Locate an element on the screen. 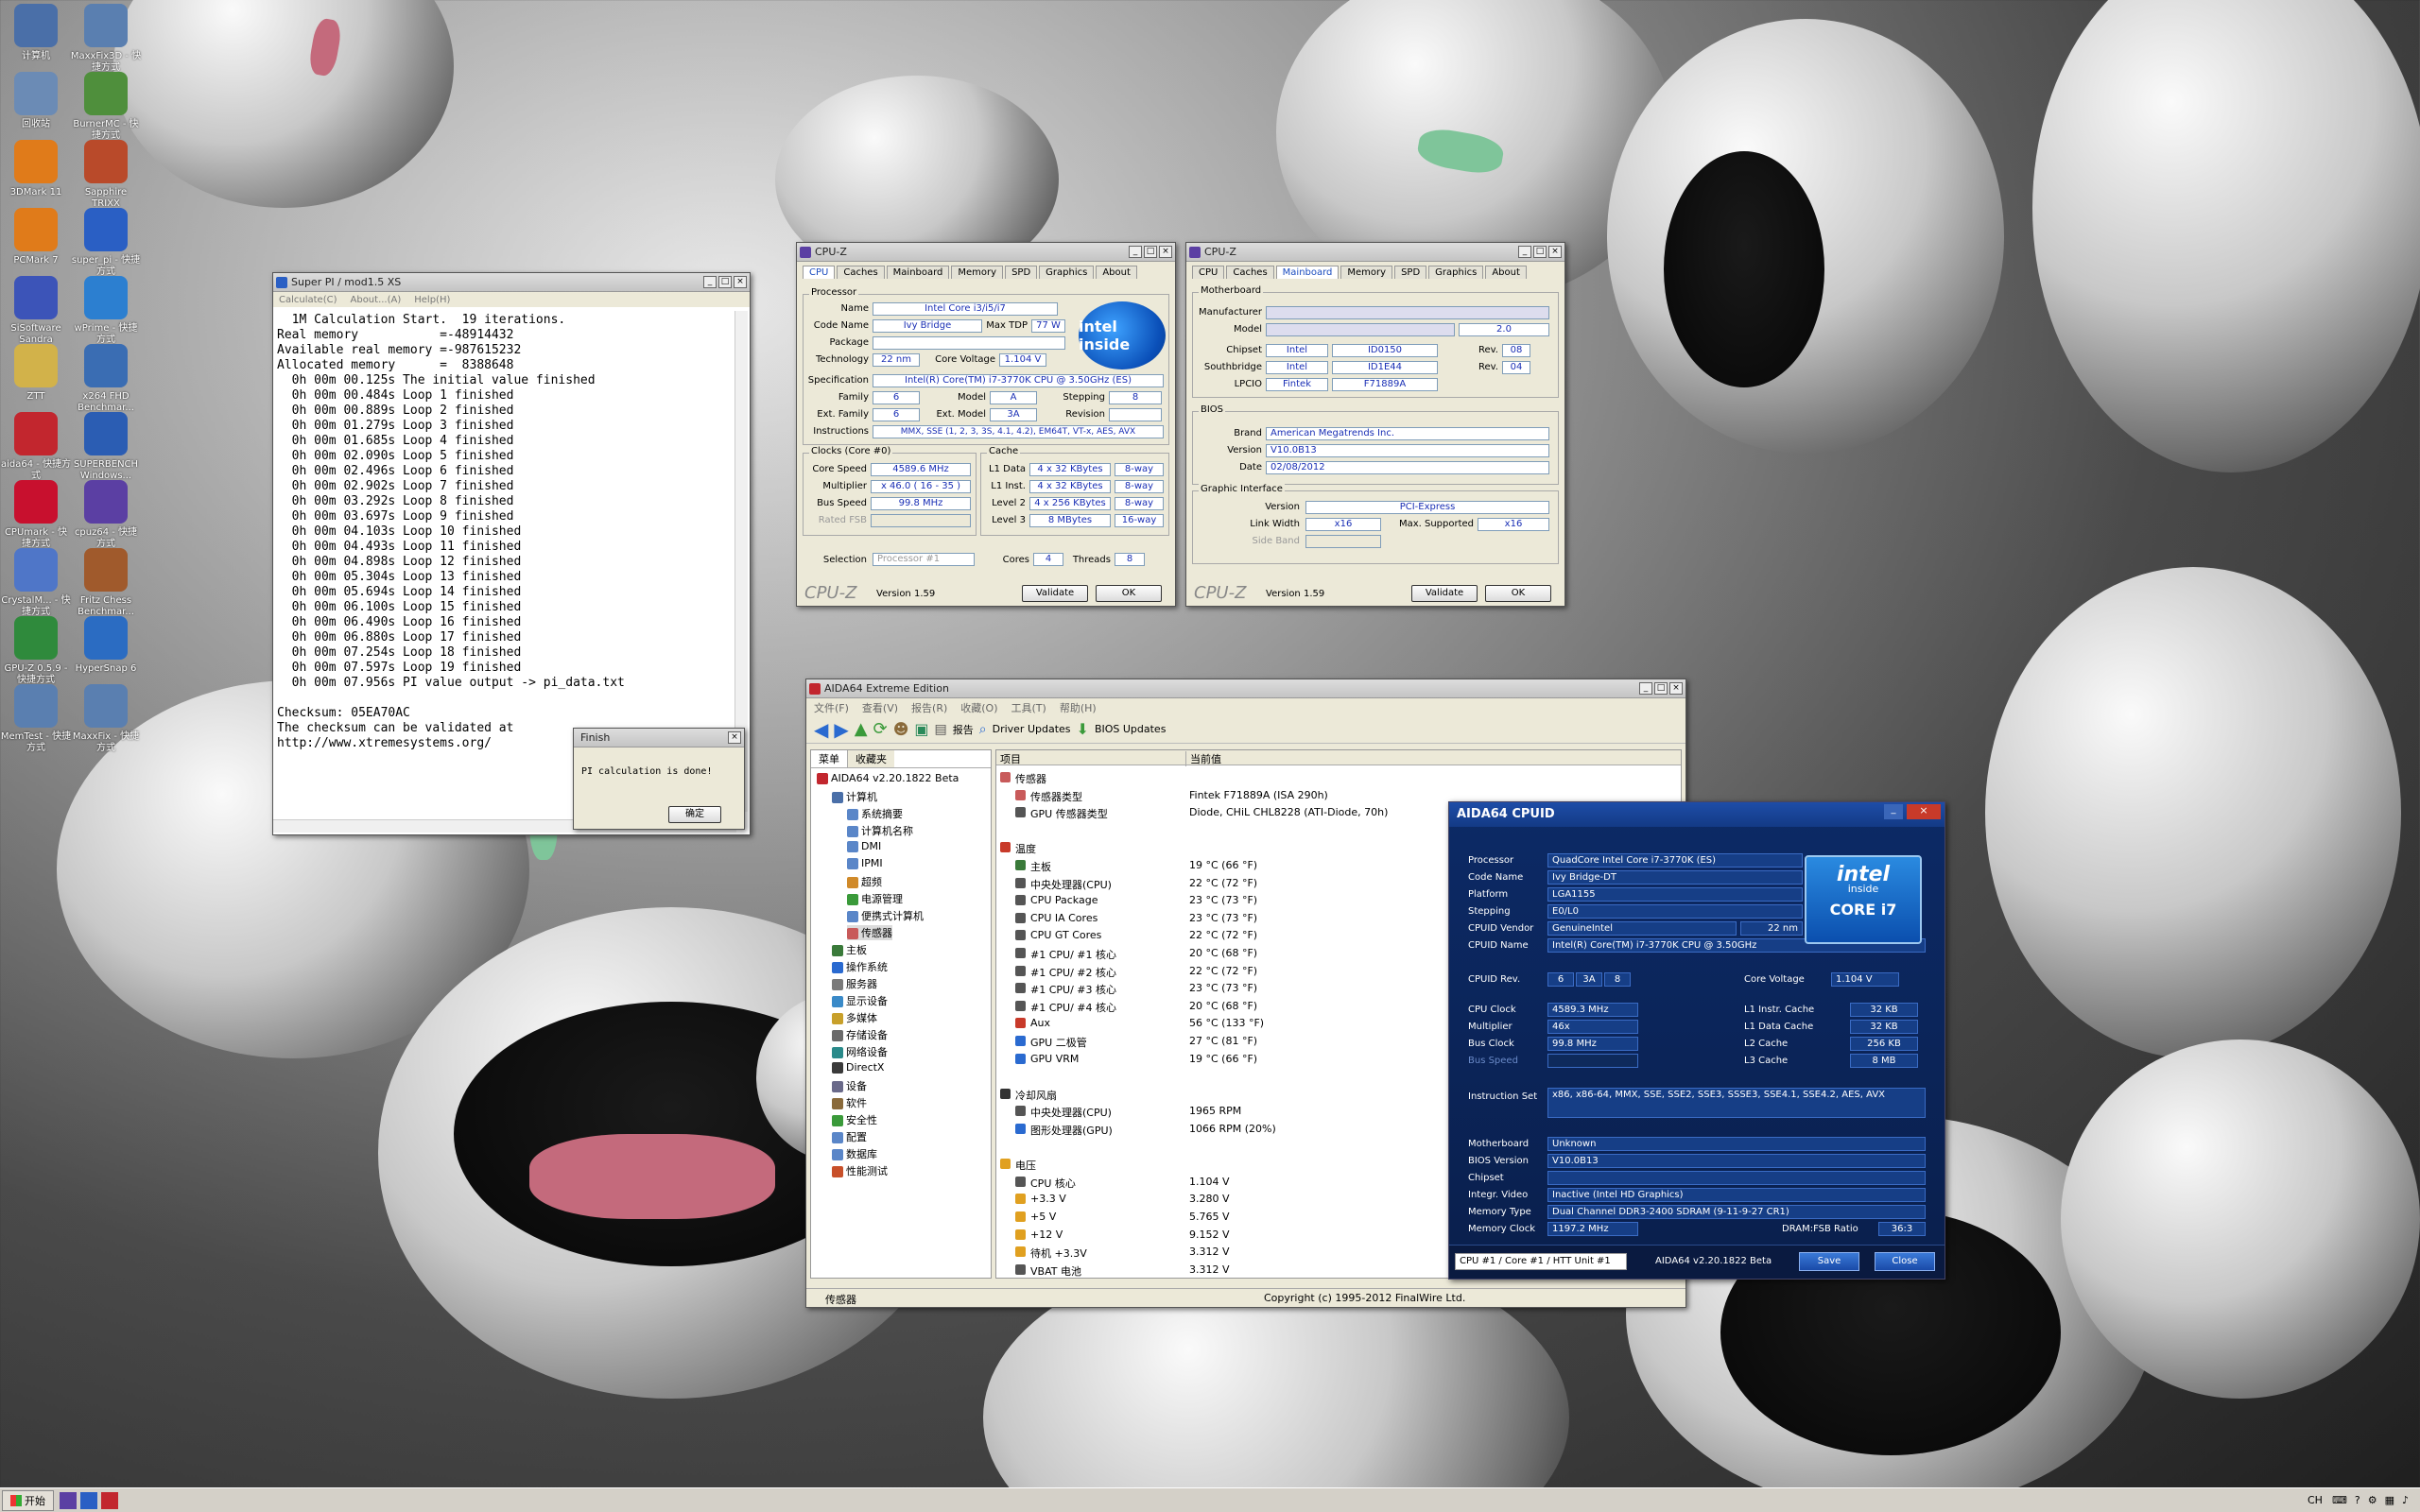  desktop-icon: MaxxFix - 快捷方式 is located at coordinates (106, 730).